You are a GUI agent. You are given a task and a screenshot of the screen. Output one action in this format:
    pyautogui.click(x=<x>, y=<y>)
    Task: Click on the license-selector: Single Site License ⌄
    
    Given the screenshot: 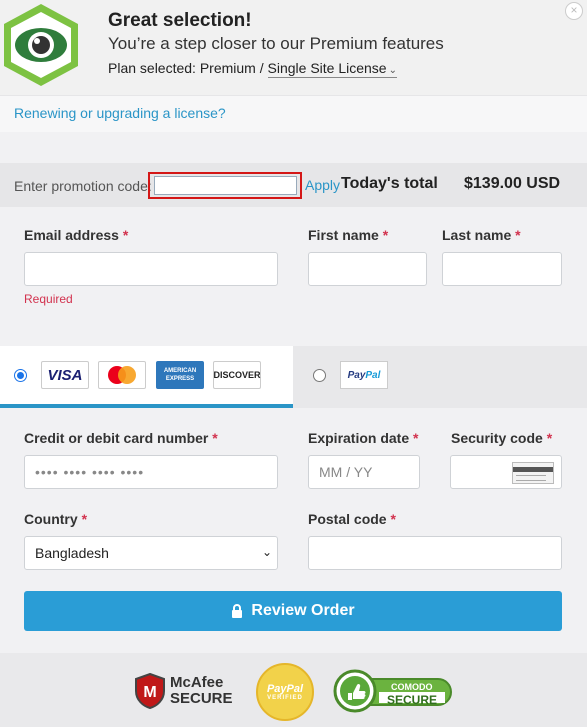 What is the action you would take?
    pyautogui.click(x=332, y=69)
    